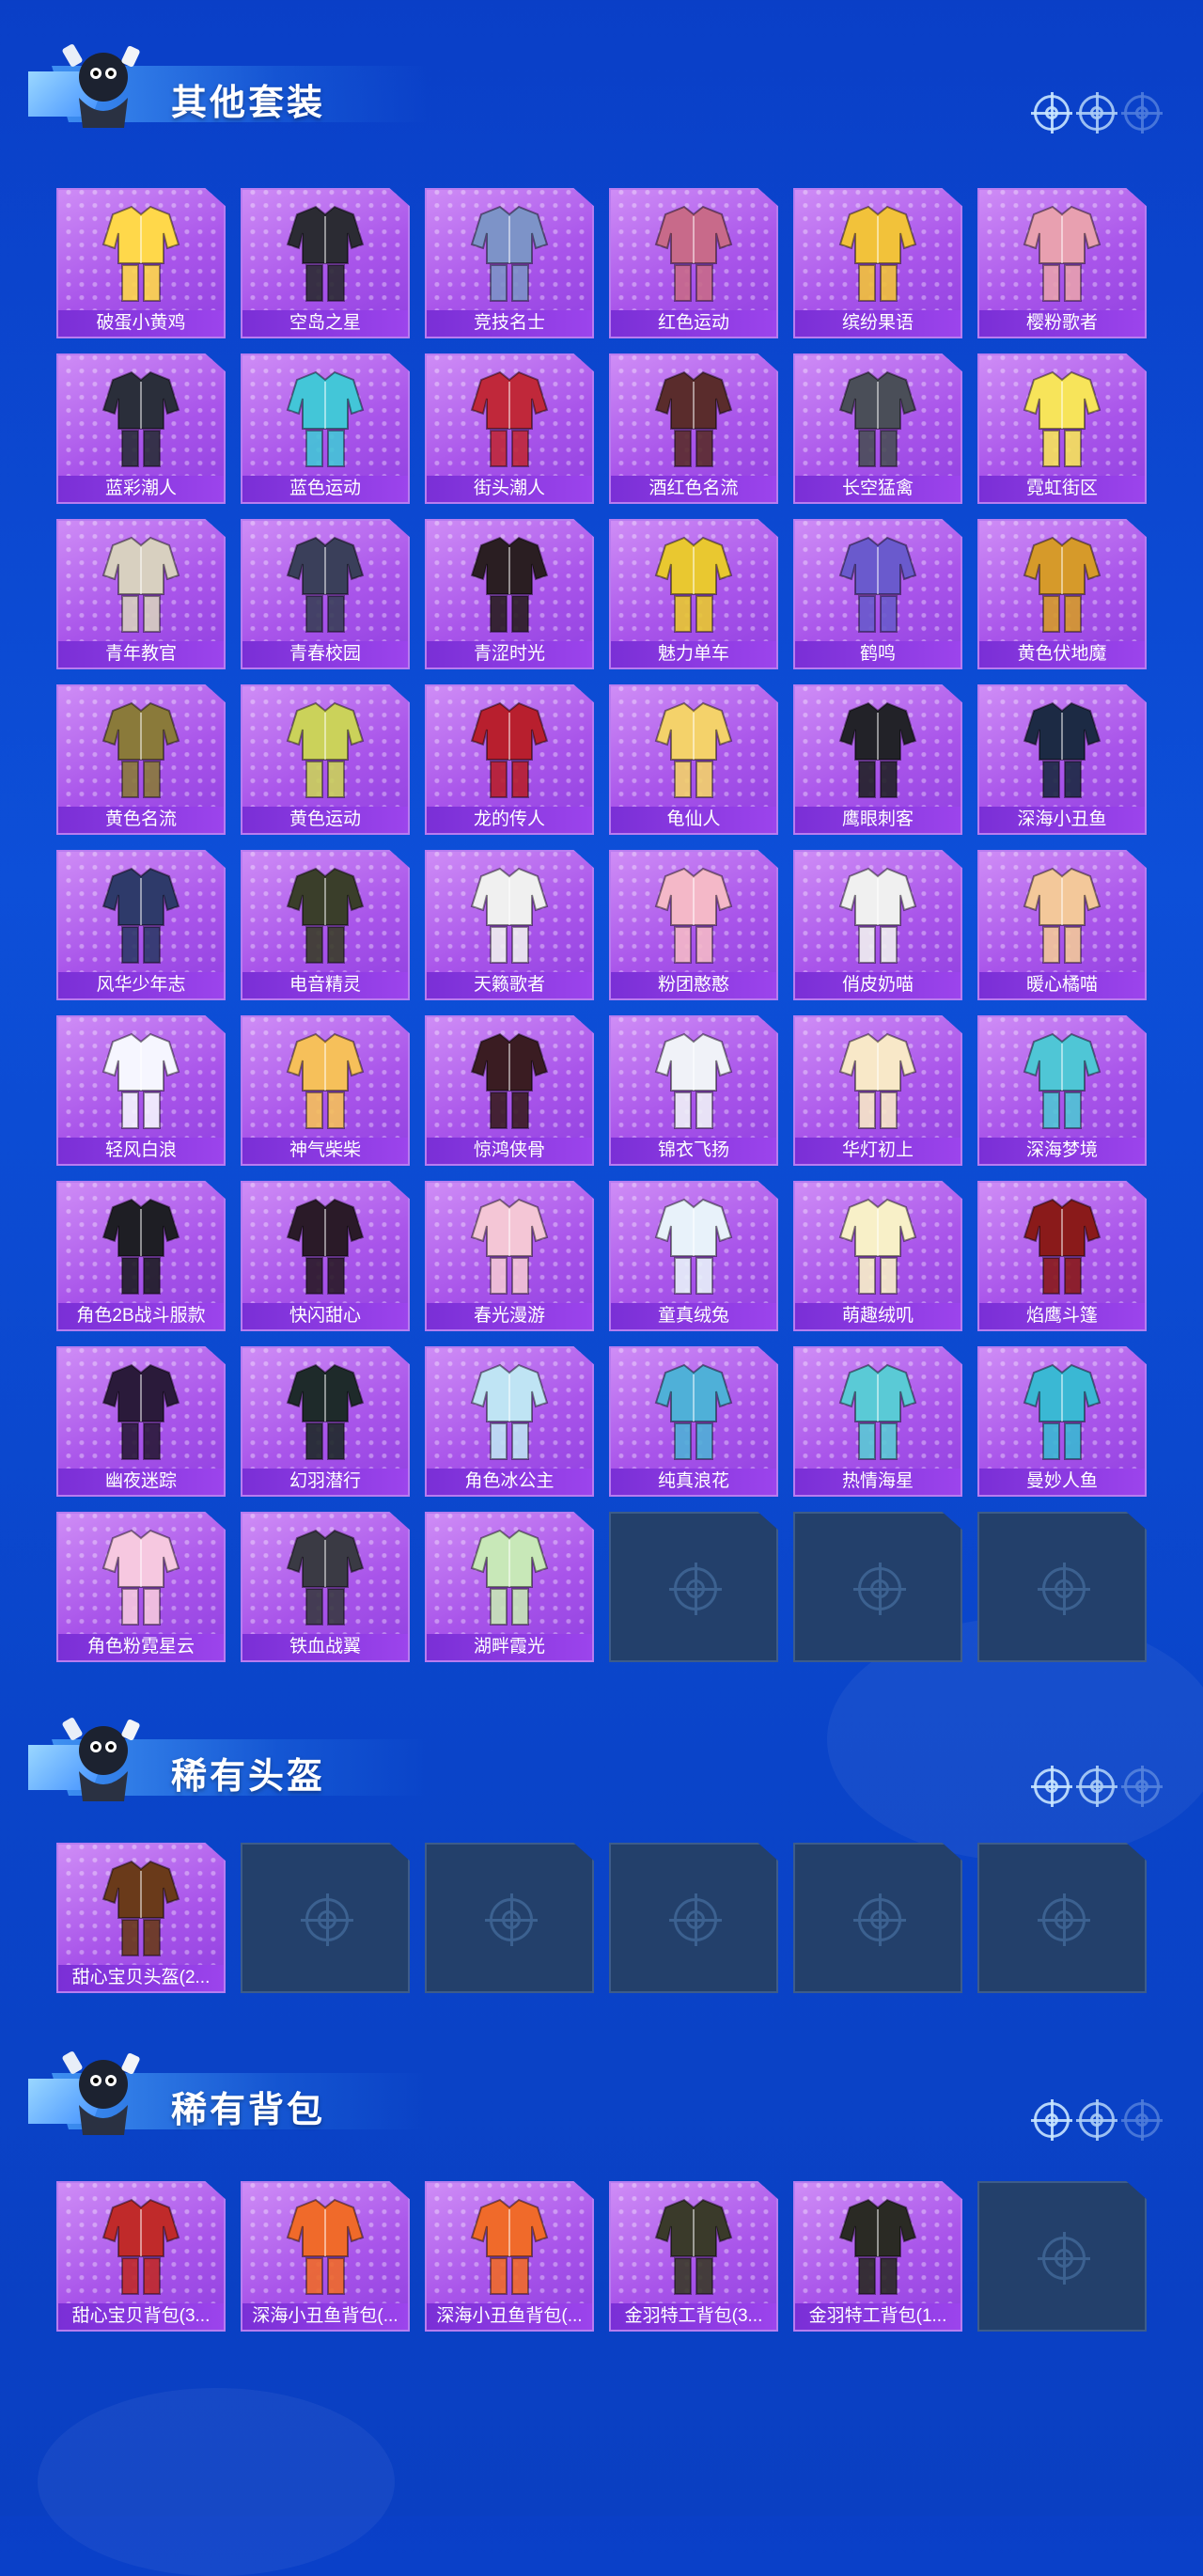 The width and height of the screenshot is (1203, 2576). What do you see at coordinates (325, 759) in the screenshot?
I see `item-card: 黄色运动` at bounding box center [325, 759].